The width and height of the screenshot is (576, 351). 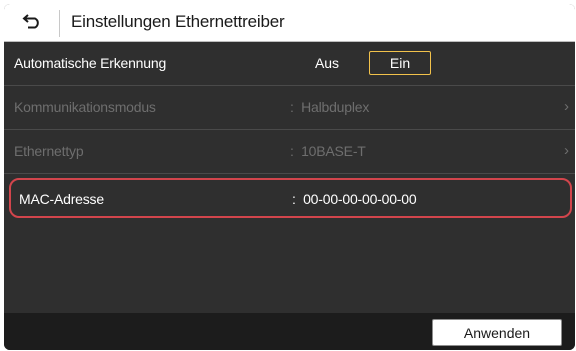 What do you see at coordinates (90, 63) in the screenshot?
I see `auto-detect-label: Automatische Erkennung` at bounding box center [90, 63].